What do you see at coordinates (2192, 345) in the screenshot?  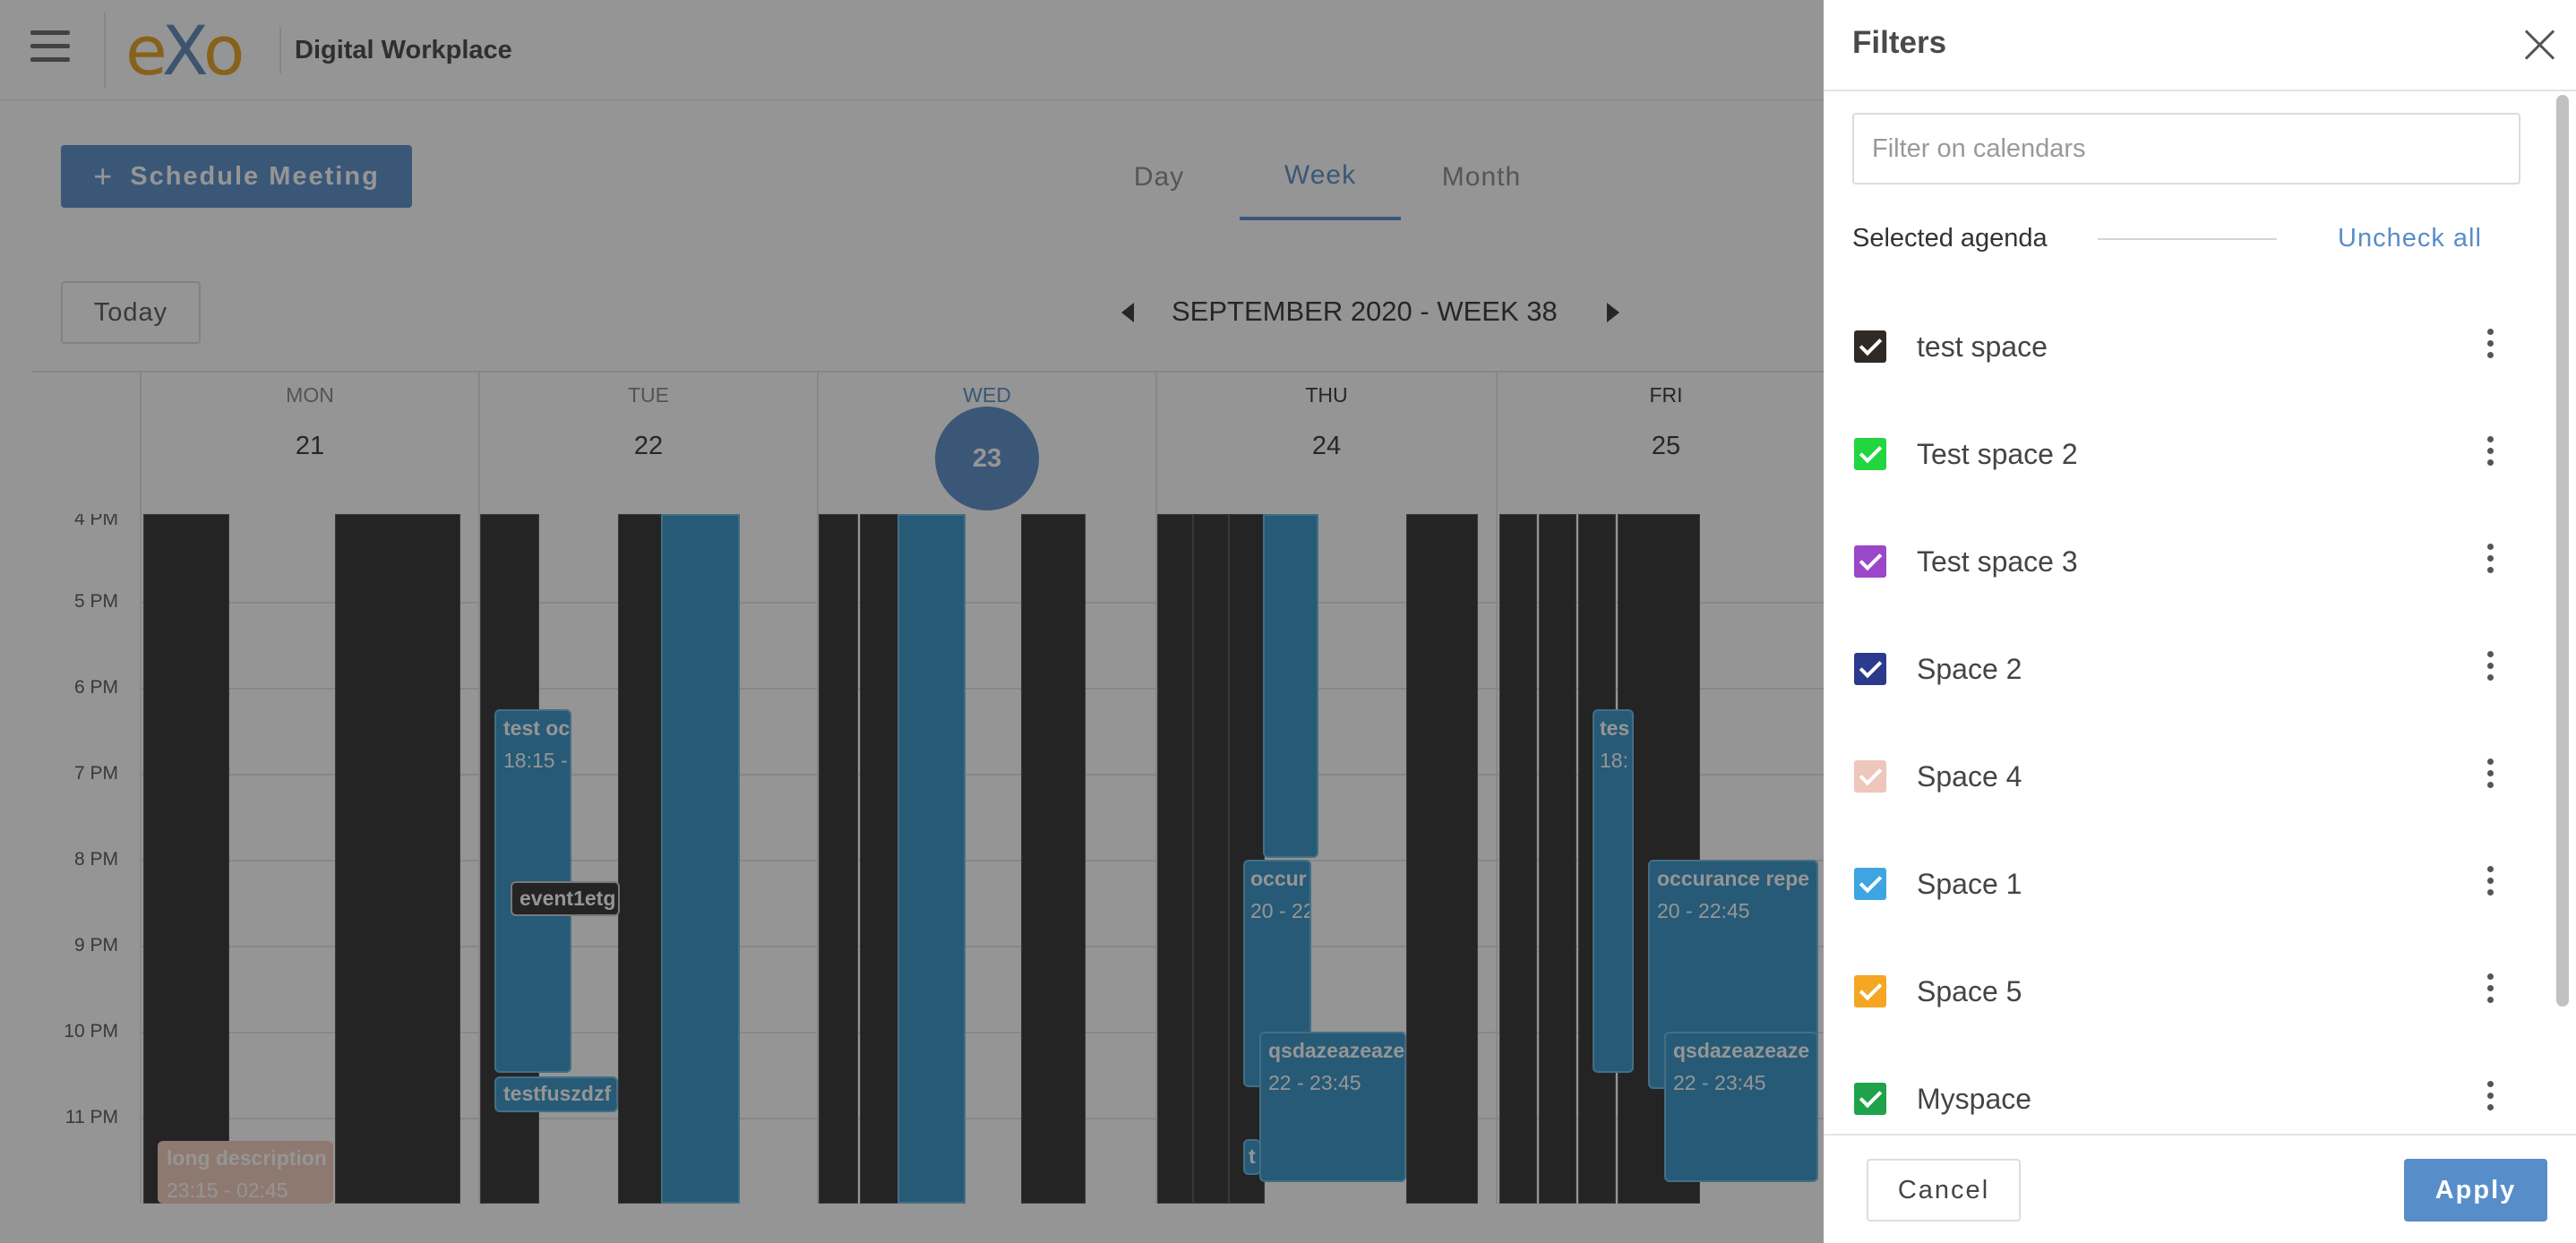 I see `agenda-item: test space` at bounding box center [2192, 345].